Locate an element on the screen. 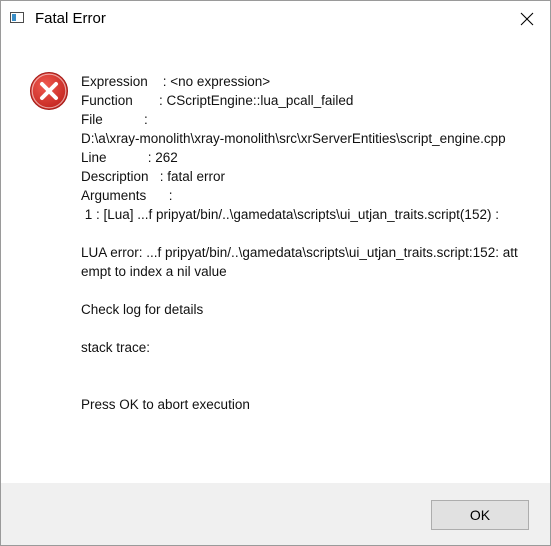 This screenshot has width=551, height=546. window-title: Fatal Error is located at coordinates (70, 18).